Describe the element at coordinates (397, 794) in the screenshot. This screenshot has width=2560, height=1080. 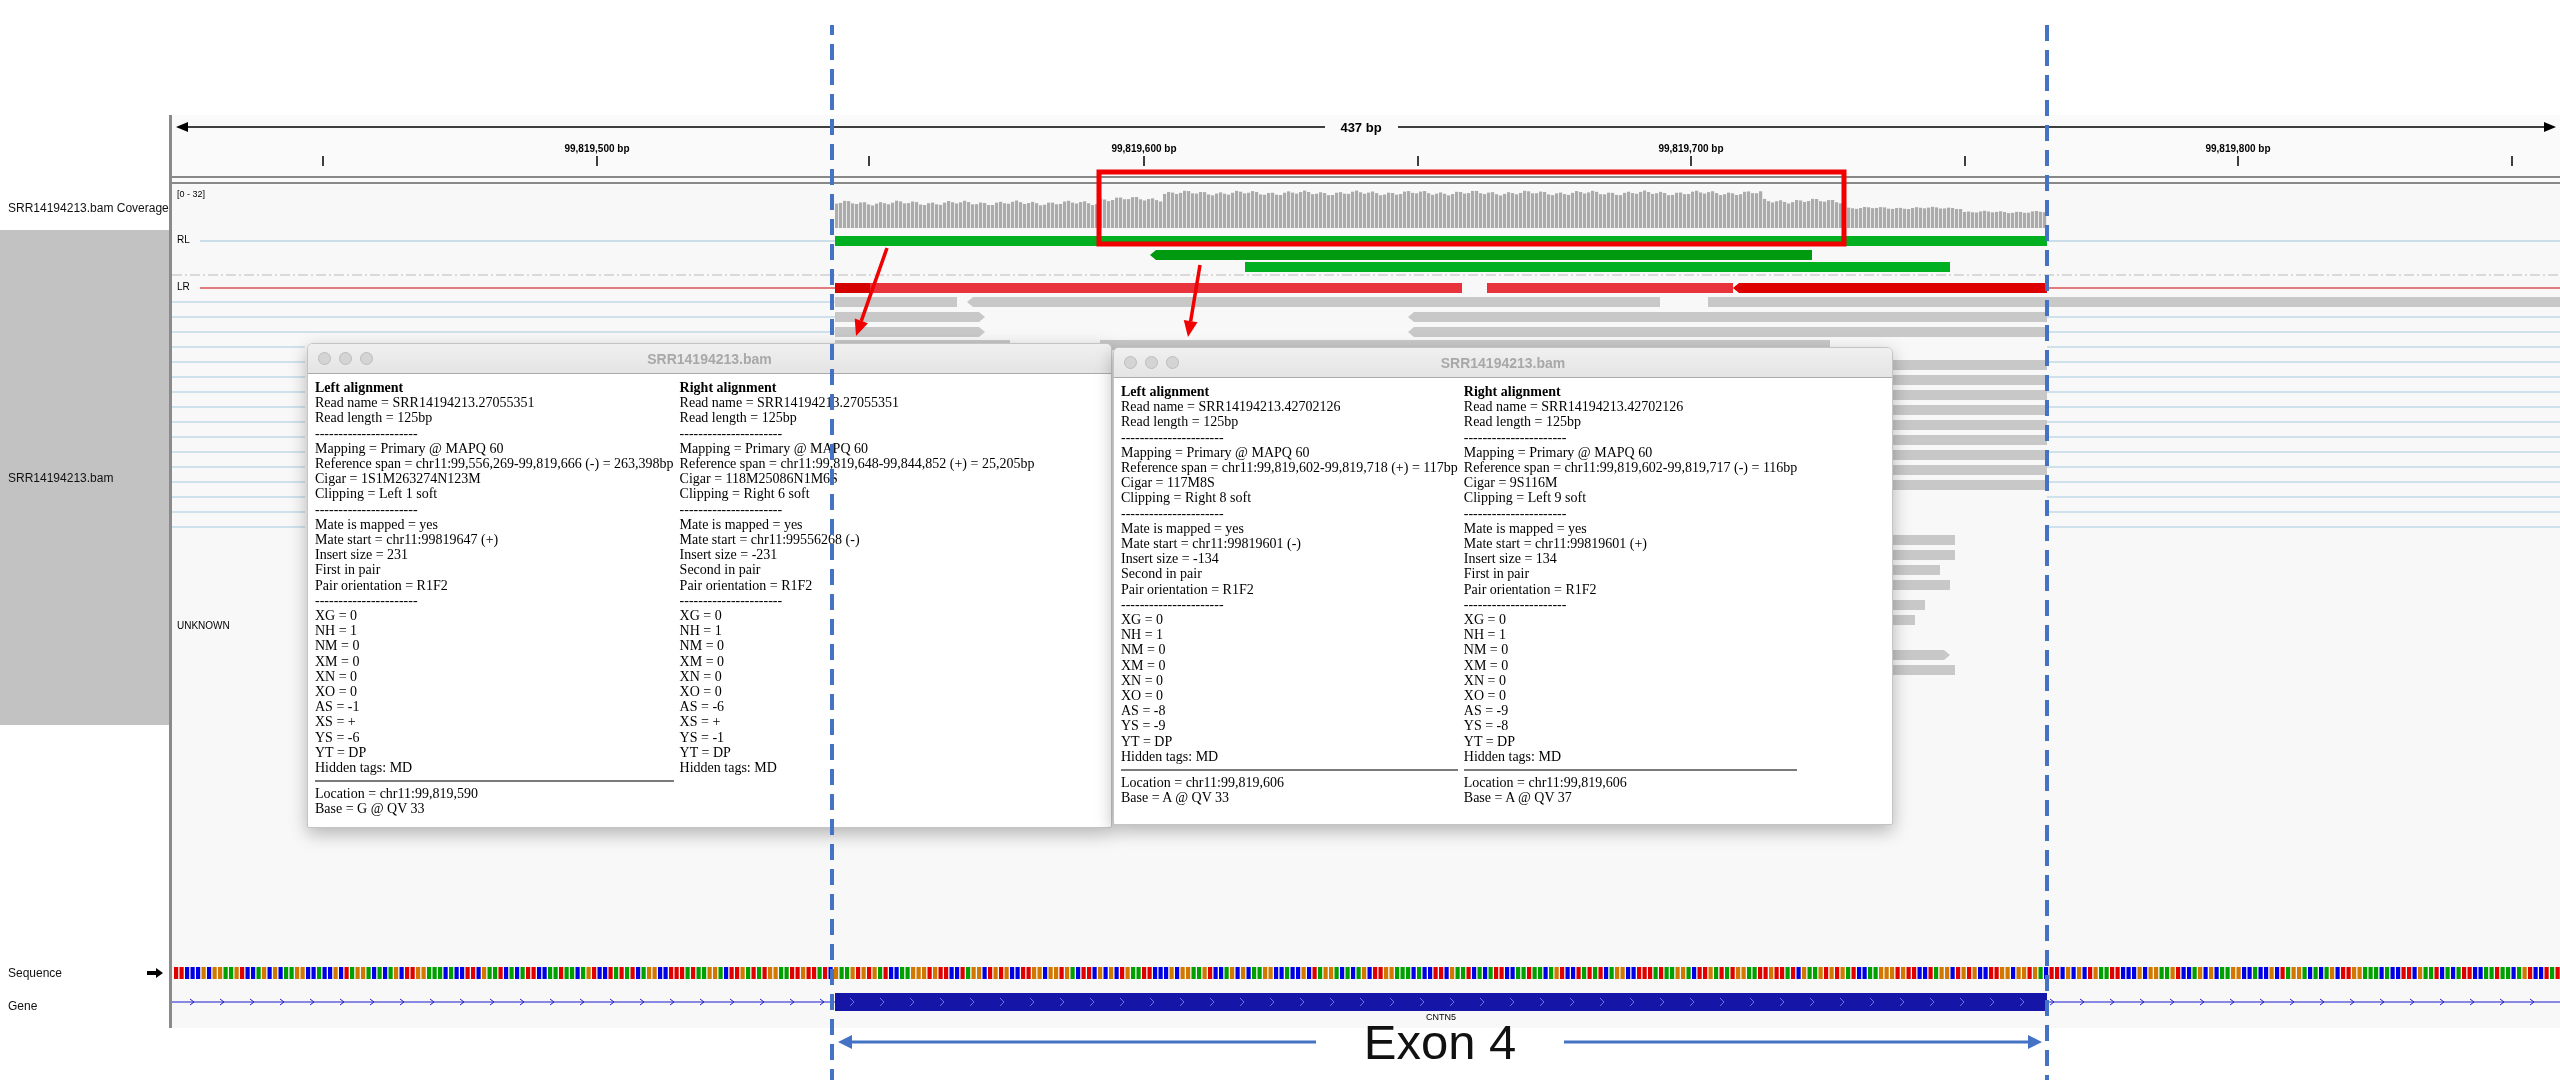
I see `popup-text-line: Location = chr11:99,819,590` at that location.